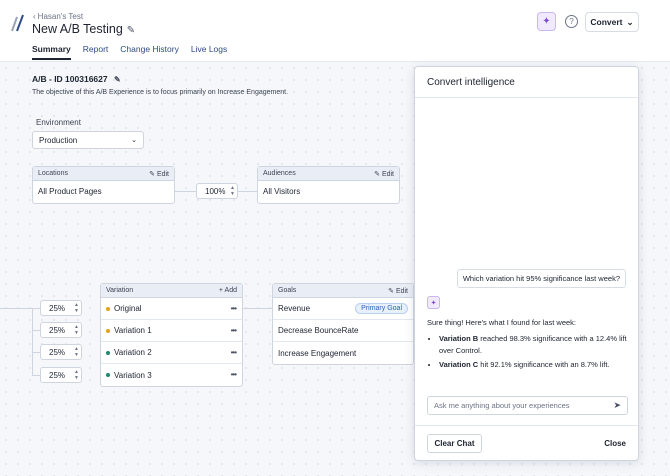 The image size is (670, 476). What do you see at coordinates (343, 291) in the screenshot?
I see `card-header: Goals ✎ Edit` at bounding box center [343, 291].